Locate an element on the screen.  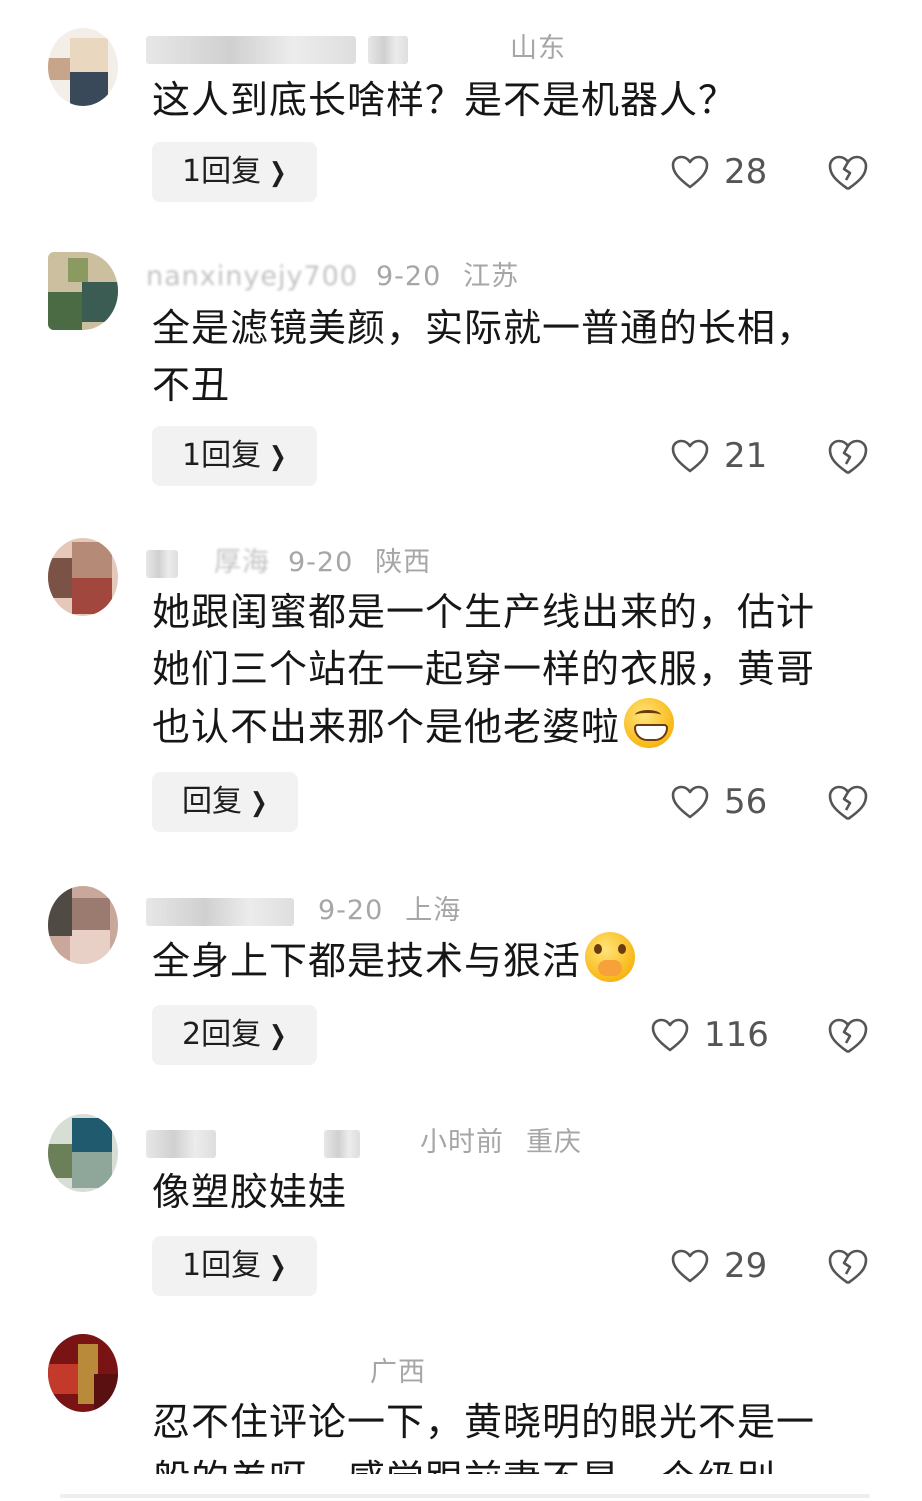
like-count: 29 is located at coordinates (746, 1266).